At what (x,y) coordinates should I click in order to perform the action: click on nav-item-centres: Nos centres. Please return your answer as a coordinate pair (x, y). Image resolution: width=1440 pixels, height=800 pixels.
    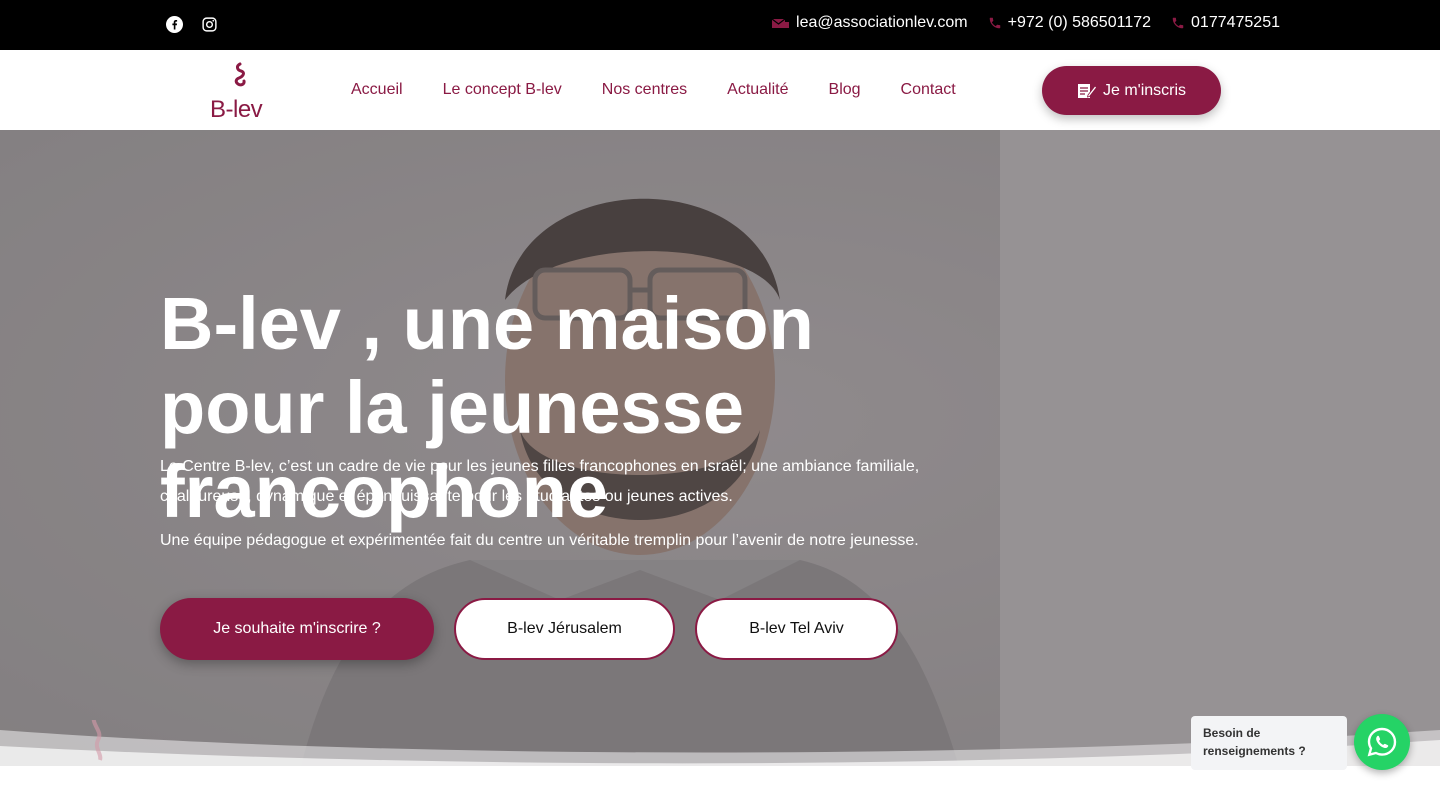
    Looking at the image, I should click on (644, 90).